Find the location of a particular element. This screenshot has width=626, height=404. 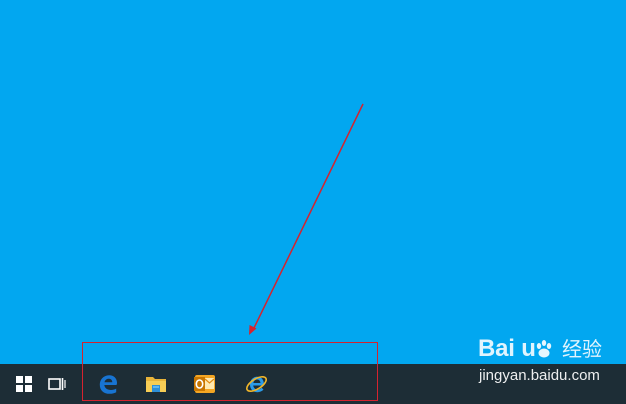

folder-icon is located at coordinates (156, 384).